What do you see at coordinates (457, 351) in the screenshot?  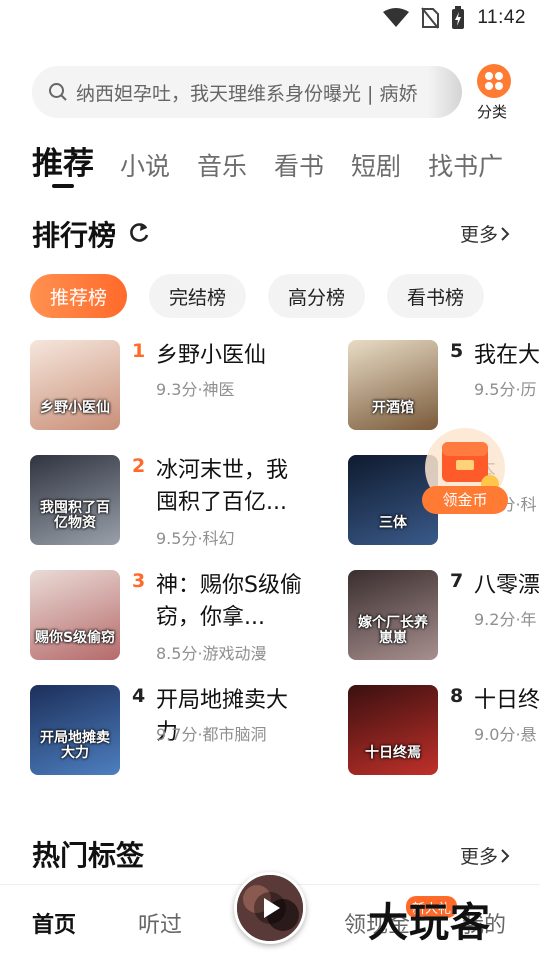 I see `book-rank: 5` at bounding box center [457, 351].